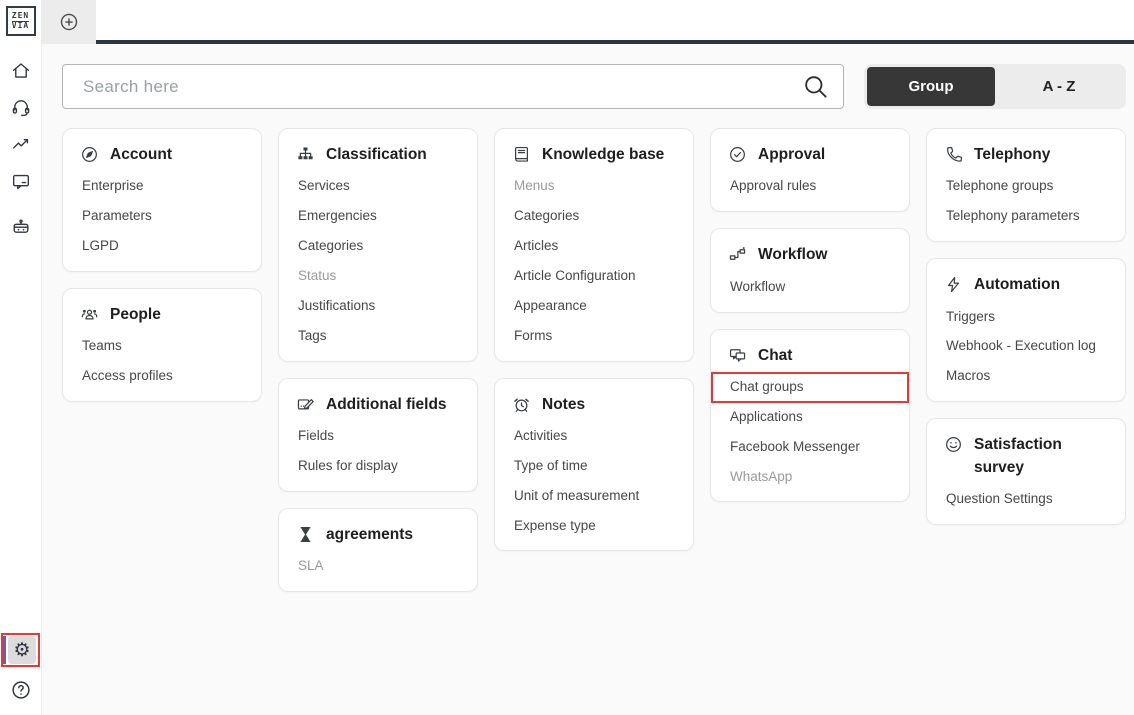 This screenshot has width=1134, height=715. Describe the element at coordinates (1012, 154) in the screenshot. I see `card-title-label: Telephony` at that location.